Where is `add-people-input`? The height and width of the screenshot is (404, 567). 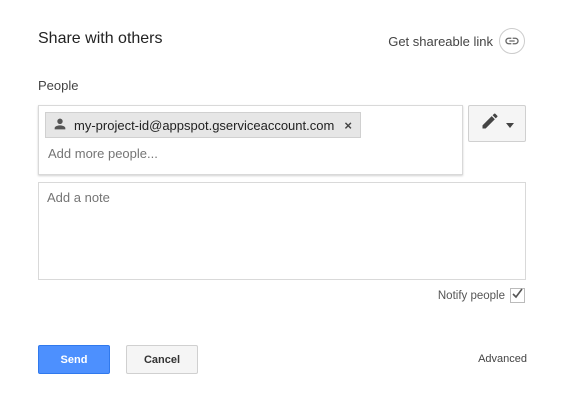
add-people-input is located at coordinates (248, 153).